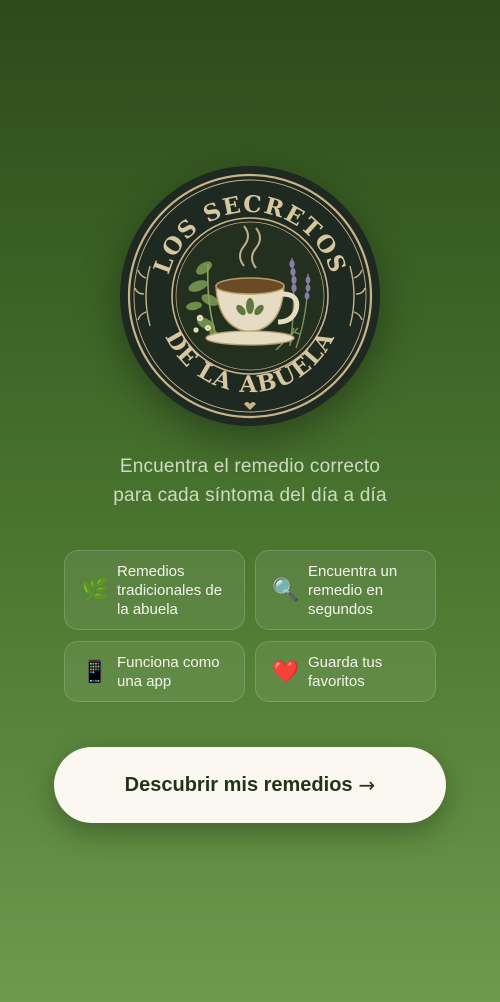  I want to click on heart-icon: ❤️, so click(286, 671).